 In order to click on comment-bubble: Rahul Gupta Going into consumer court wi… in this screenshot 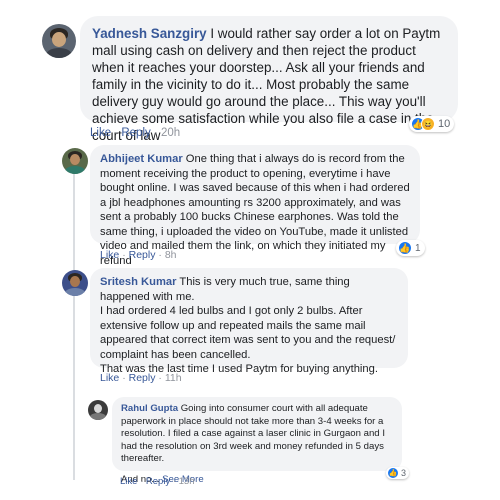, I will do `click(257, 441)`.